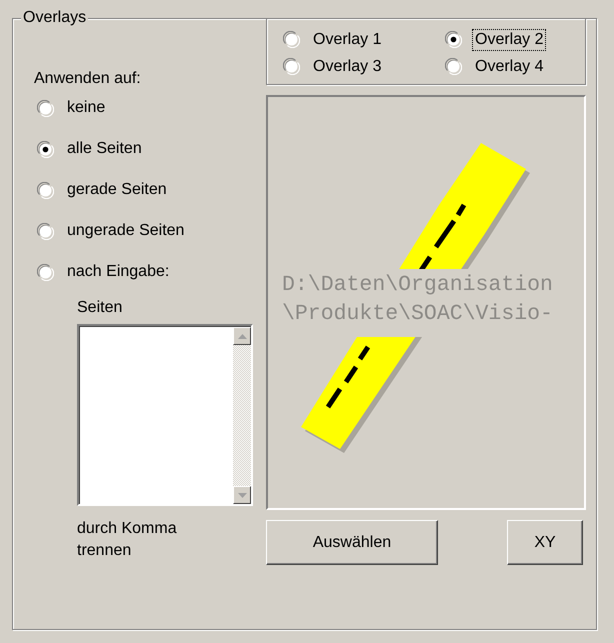 This screenshot has width=614, height=643. I want to click on radio-option: Overlay 4, so click(495, 67).